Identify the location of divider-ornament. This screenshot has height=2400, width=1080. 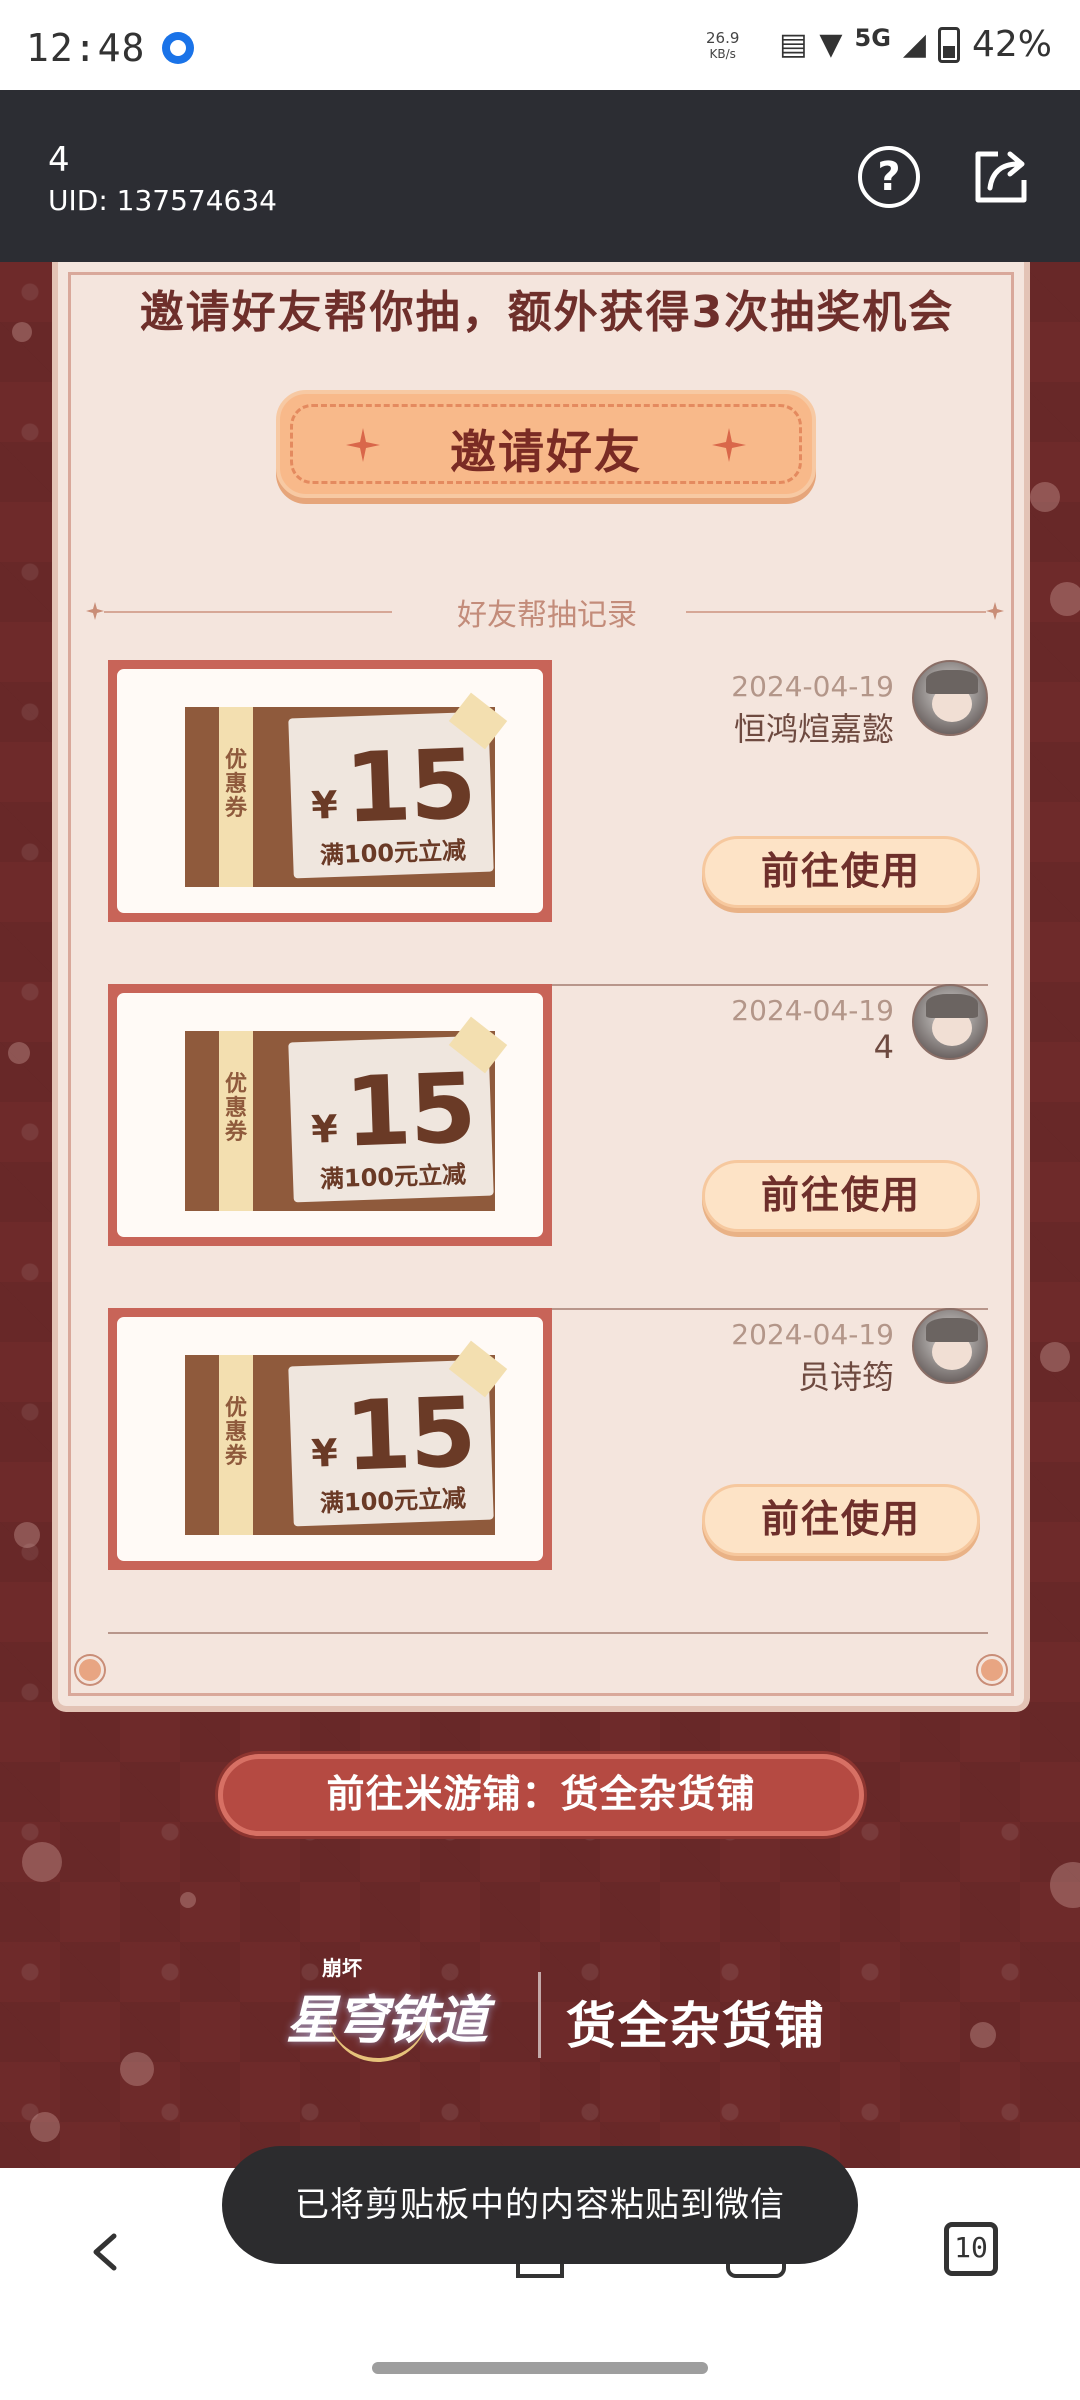
(995, 611).